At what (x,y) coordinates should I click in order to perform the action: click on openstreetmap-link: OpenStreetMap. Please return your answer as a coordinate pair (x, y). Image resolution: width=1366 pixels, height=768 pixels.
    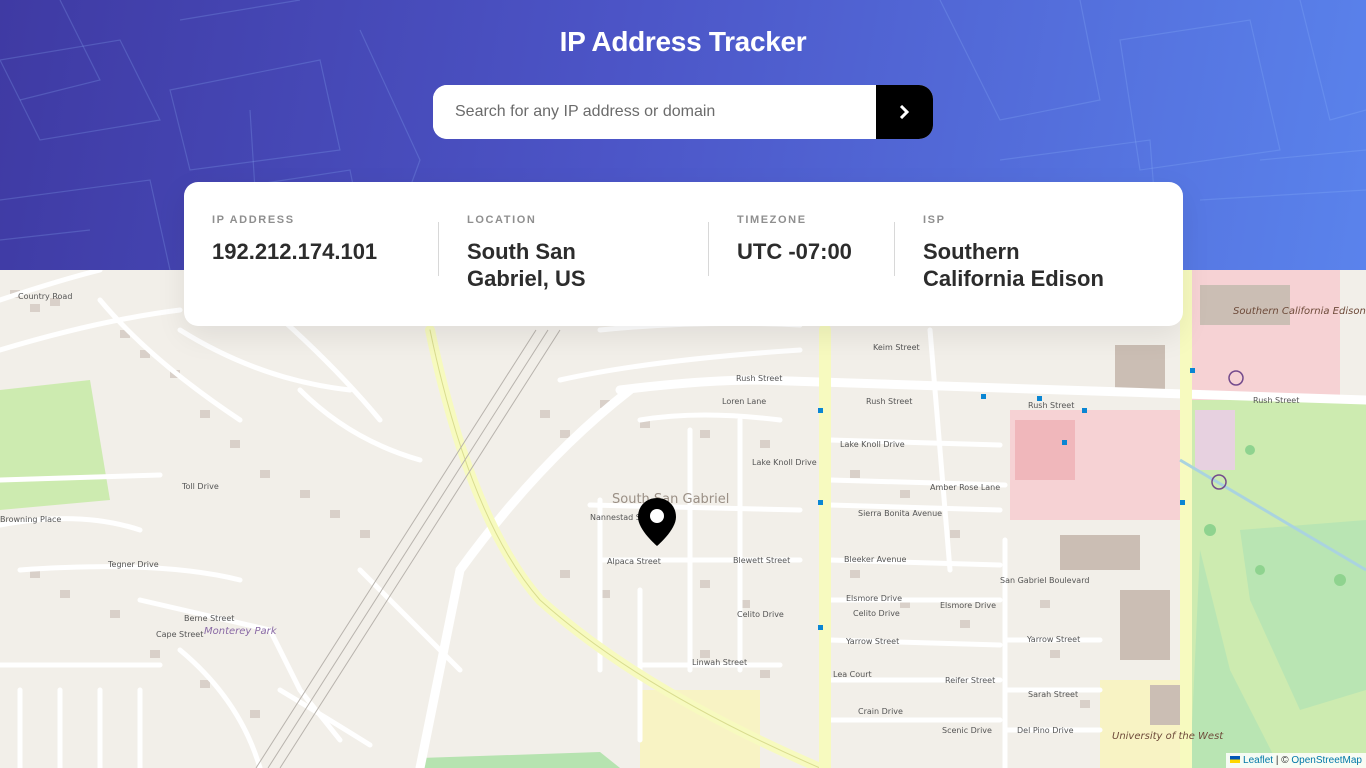
    Looking at the image, I should click on (1326, 760).